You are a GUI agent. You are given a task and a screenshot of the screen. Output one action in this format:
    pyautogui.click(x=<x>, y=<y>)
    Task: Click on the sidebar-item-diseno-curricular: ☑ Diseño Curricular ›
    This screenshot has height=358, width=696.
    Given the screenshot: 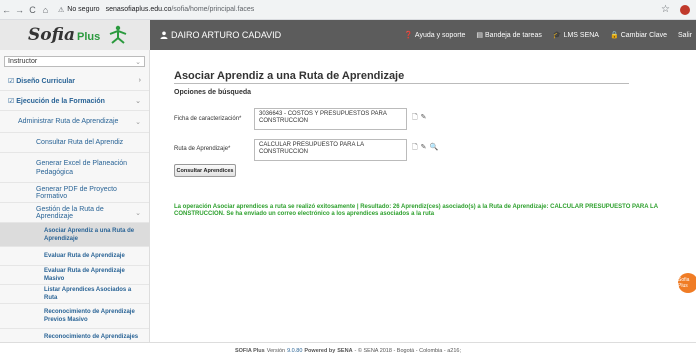 What is the action you would take?
    pyautogui.click(x=74, y=81)
    